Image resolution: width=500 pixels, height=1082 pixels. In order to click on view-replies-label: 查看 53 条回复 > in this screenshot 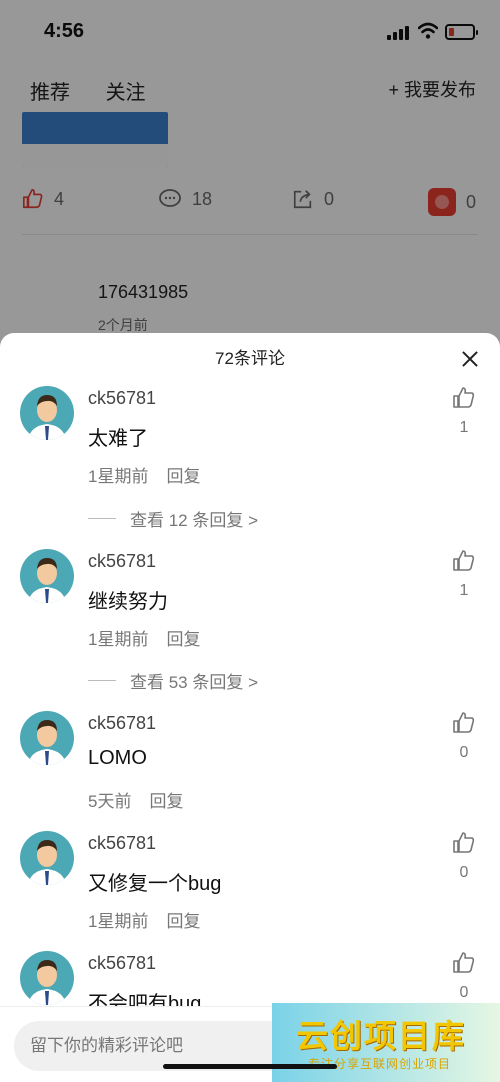, I will do `click(194, 682)`.